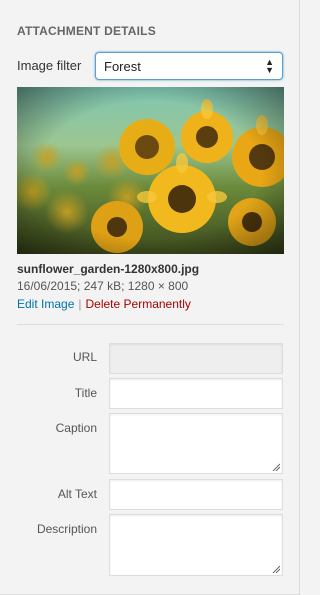 This screenshot has width=320, height=595. I want to click on image-filter-label: Image filter, so click(49, 65).